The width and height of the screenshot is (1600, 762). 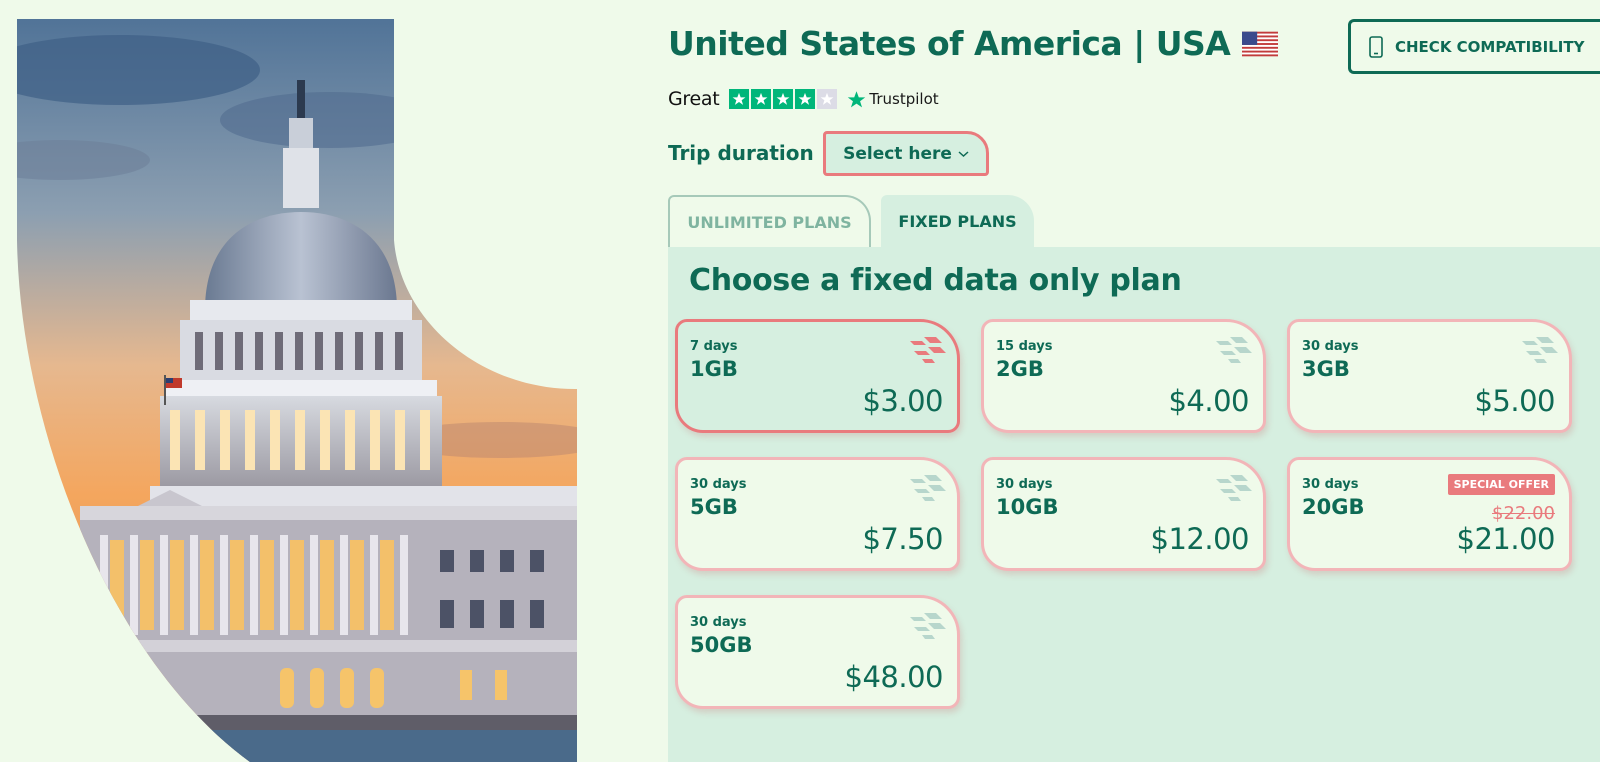 What do you see at coordinates (857, 98) in the screenshot?
I see `trustpilot-star-icon` at bounding box center [857, 98].